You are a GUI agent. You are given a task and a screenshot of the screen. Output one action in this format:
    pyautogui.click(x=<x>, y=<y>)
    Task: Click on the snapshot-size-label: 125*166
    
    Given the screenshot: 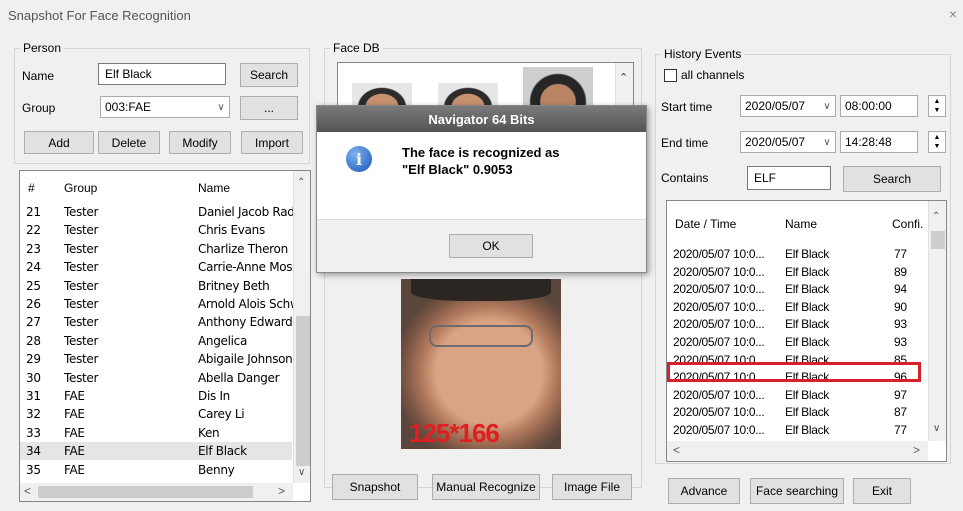 What is the action you would take?
    pyautogui.click(x=454, y=433)
    